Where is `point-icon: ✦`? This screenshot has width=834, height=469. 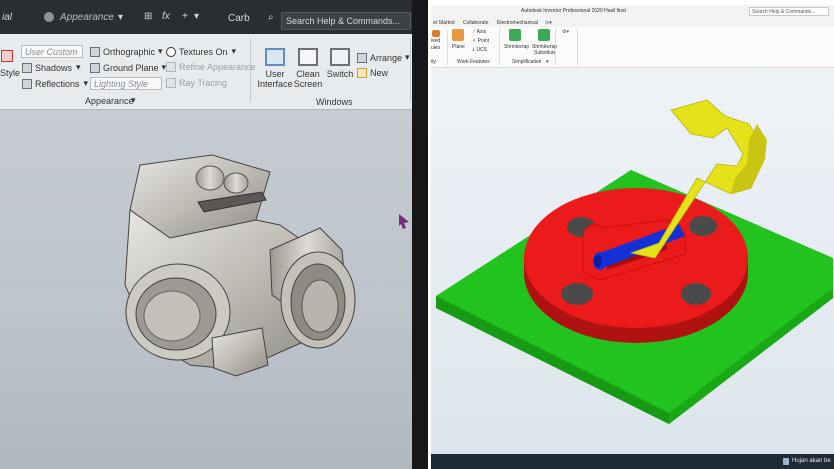 point-icon: ✦ is located at coordinates (474, 41).